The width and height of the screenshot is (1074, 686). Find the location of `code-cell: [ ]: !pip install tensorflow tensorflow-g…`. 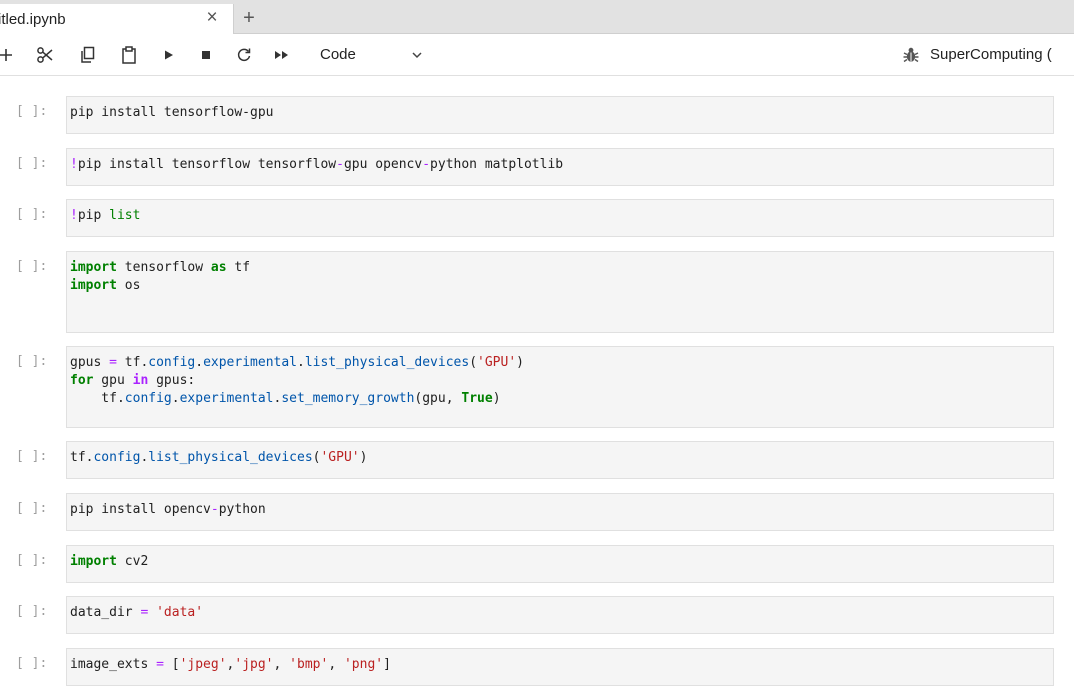

code-cell: [ ]: !pip install tensorflow tensorflow-g… is located at coordinates (537, 167).